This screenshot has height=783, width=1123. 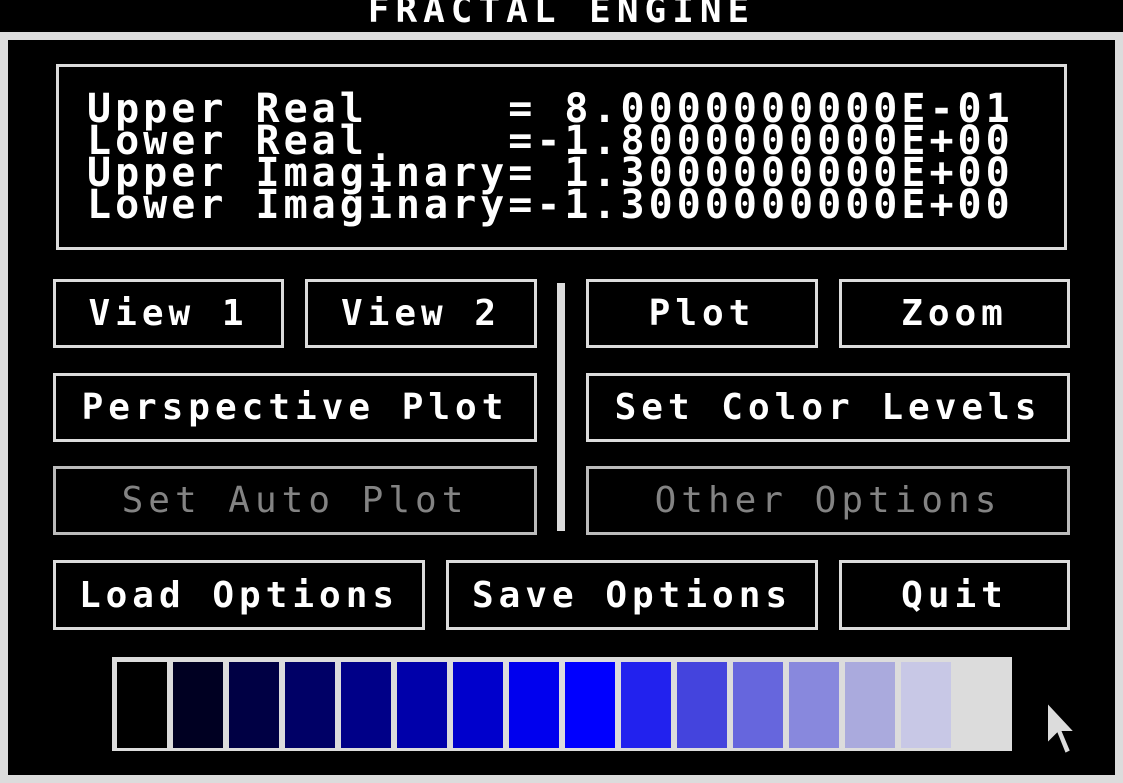 I want to click on load-options-button: Load Options, so click(x=239, y=595).